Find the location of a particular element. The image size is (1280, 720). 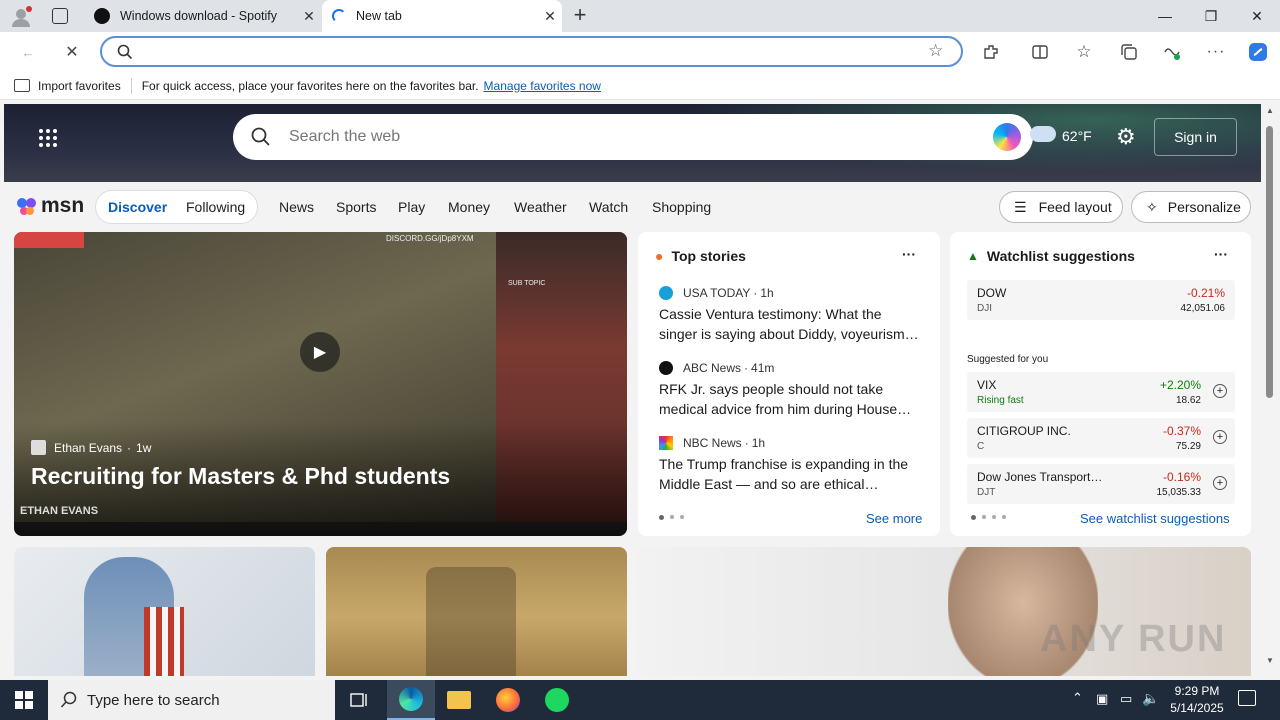

top-stories-title: Top stories is located at coordinates (708, 256).